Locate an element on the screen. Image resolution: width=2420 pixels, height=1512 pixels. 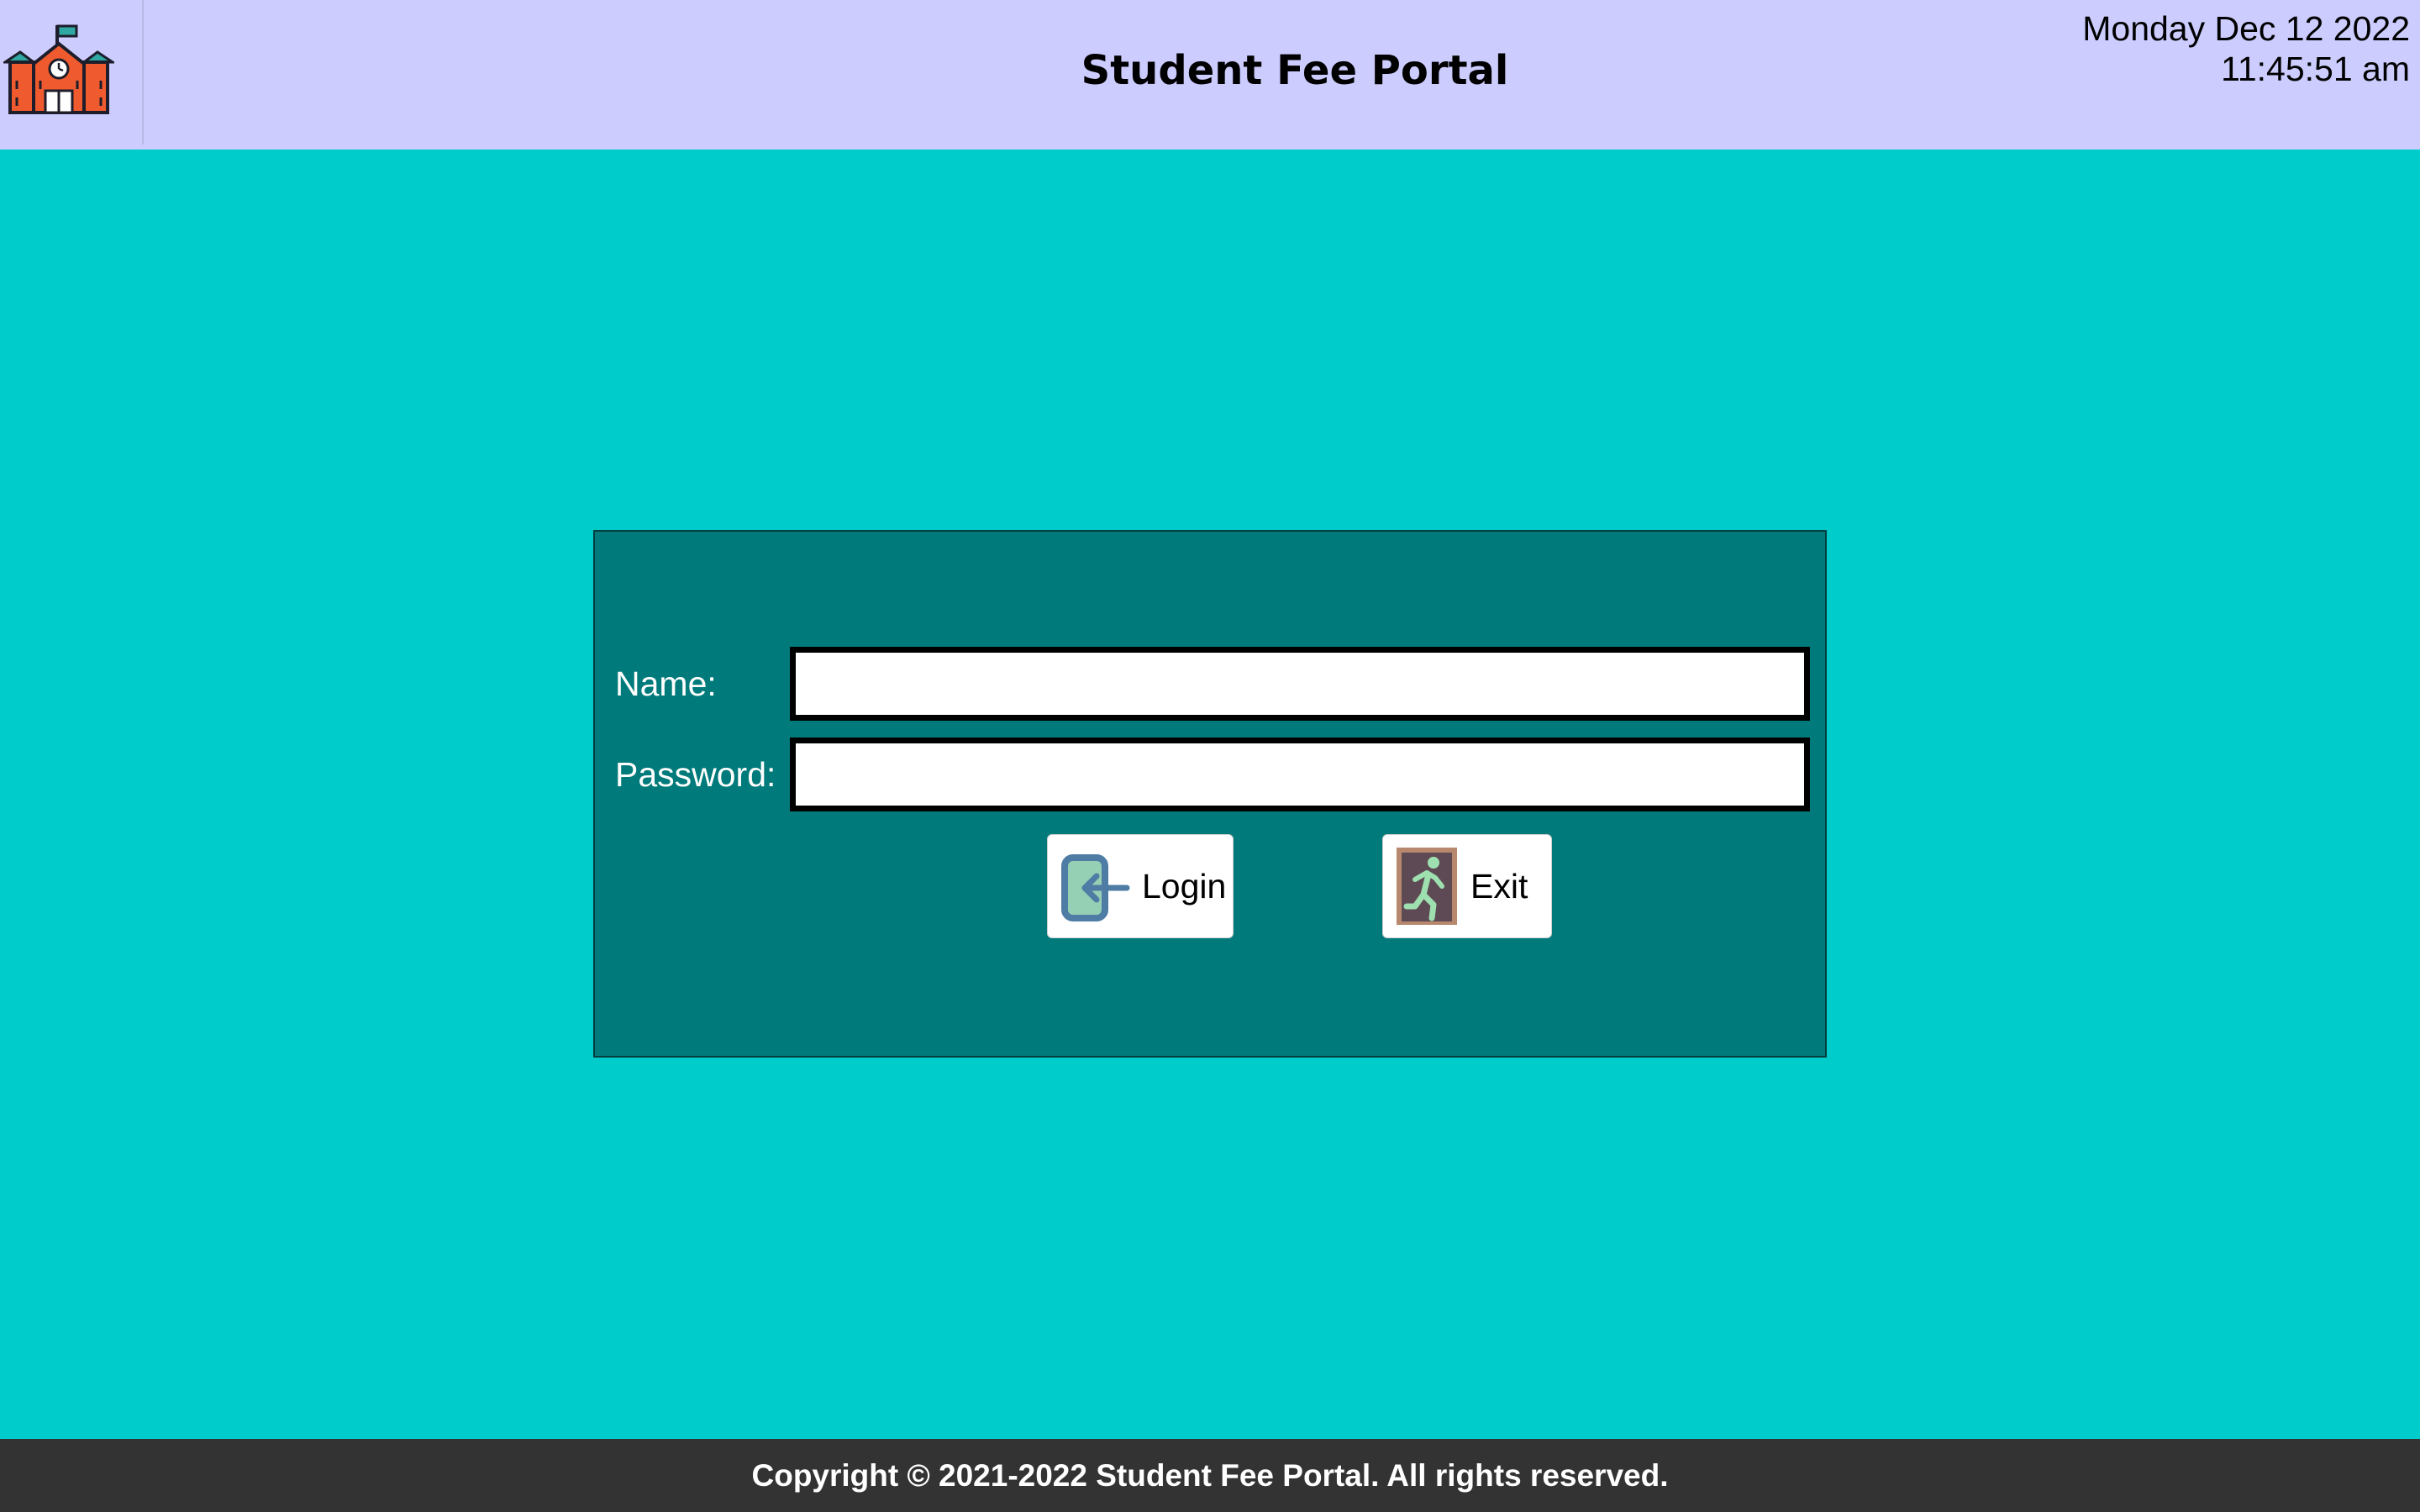
login-door-arrow-icon is located at coordinates (1095, 886).